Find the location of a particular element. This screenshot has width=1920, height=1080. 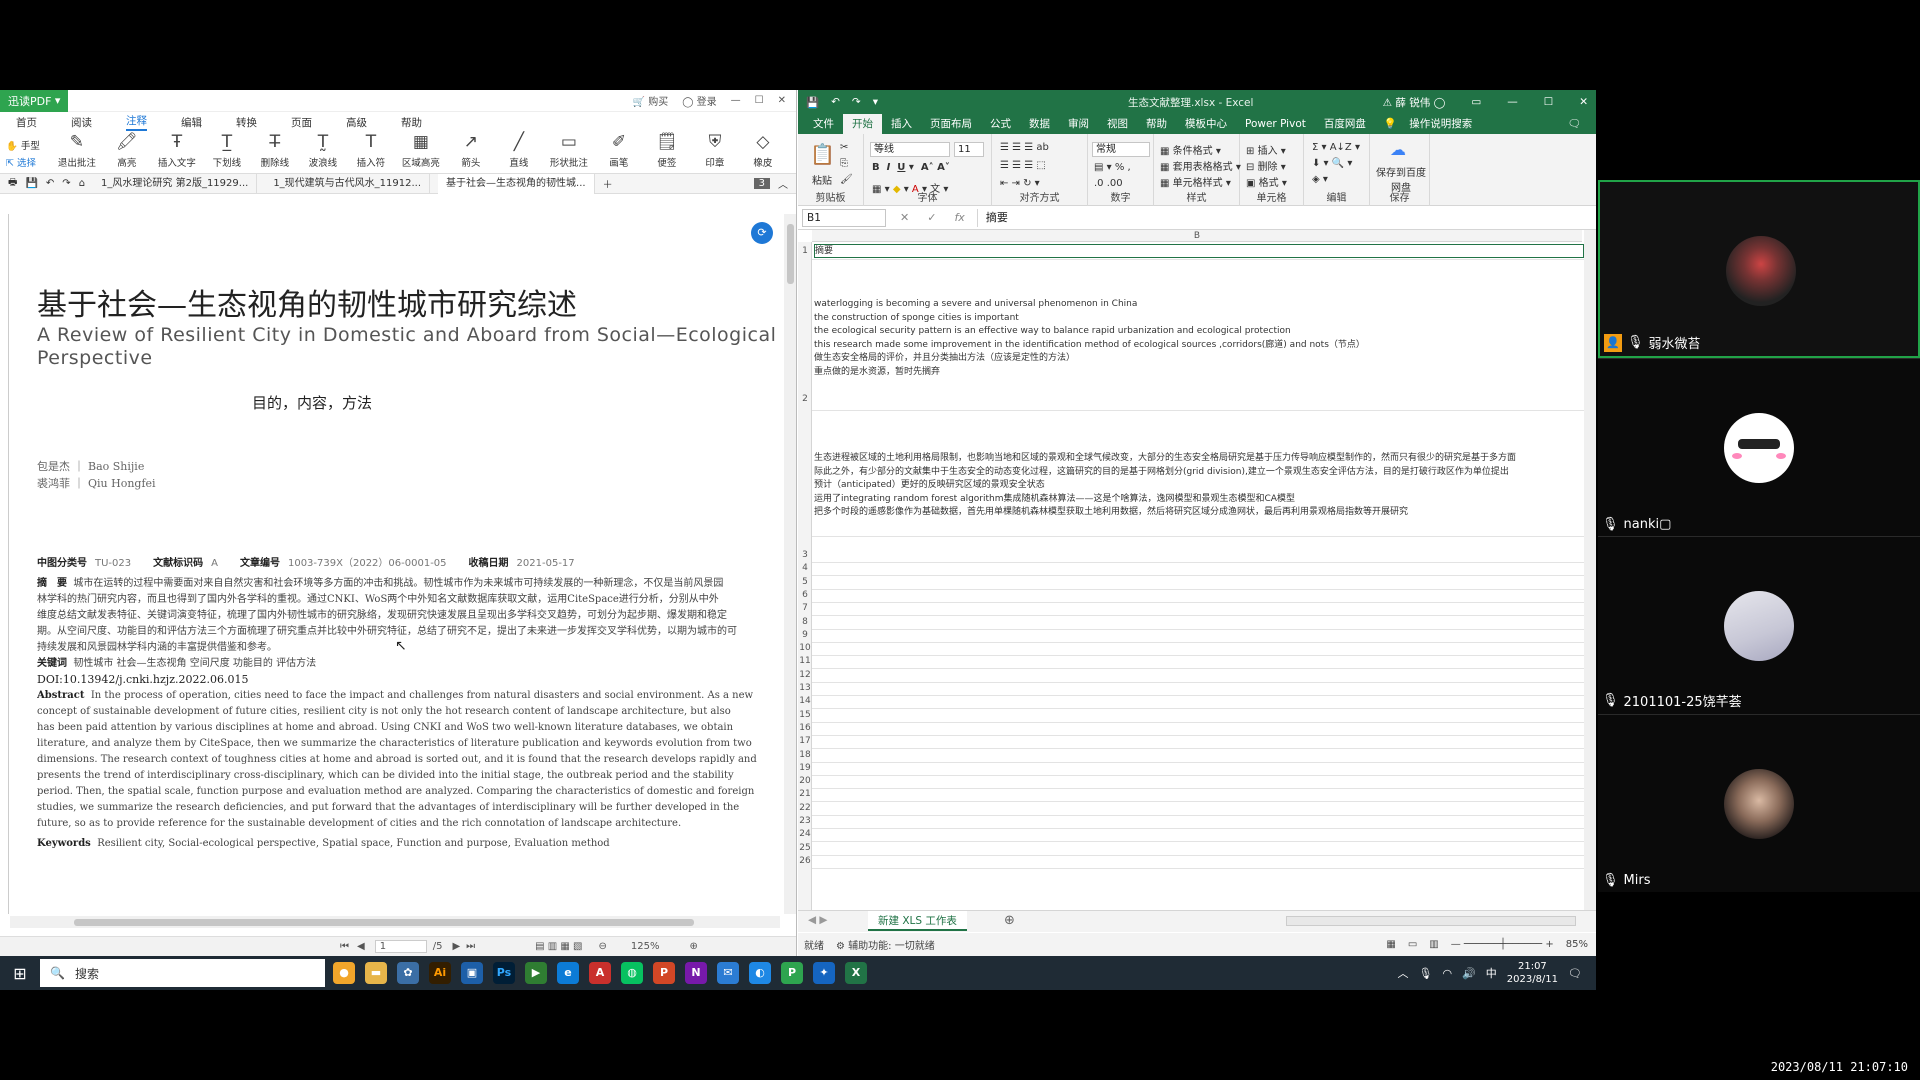

delete-cells-button: ⊟ 删除 ▾ is located at coordinates (1266, 165).